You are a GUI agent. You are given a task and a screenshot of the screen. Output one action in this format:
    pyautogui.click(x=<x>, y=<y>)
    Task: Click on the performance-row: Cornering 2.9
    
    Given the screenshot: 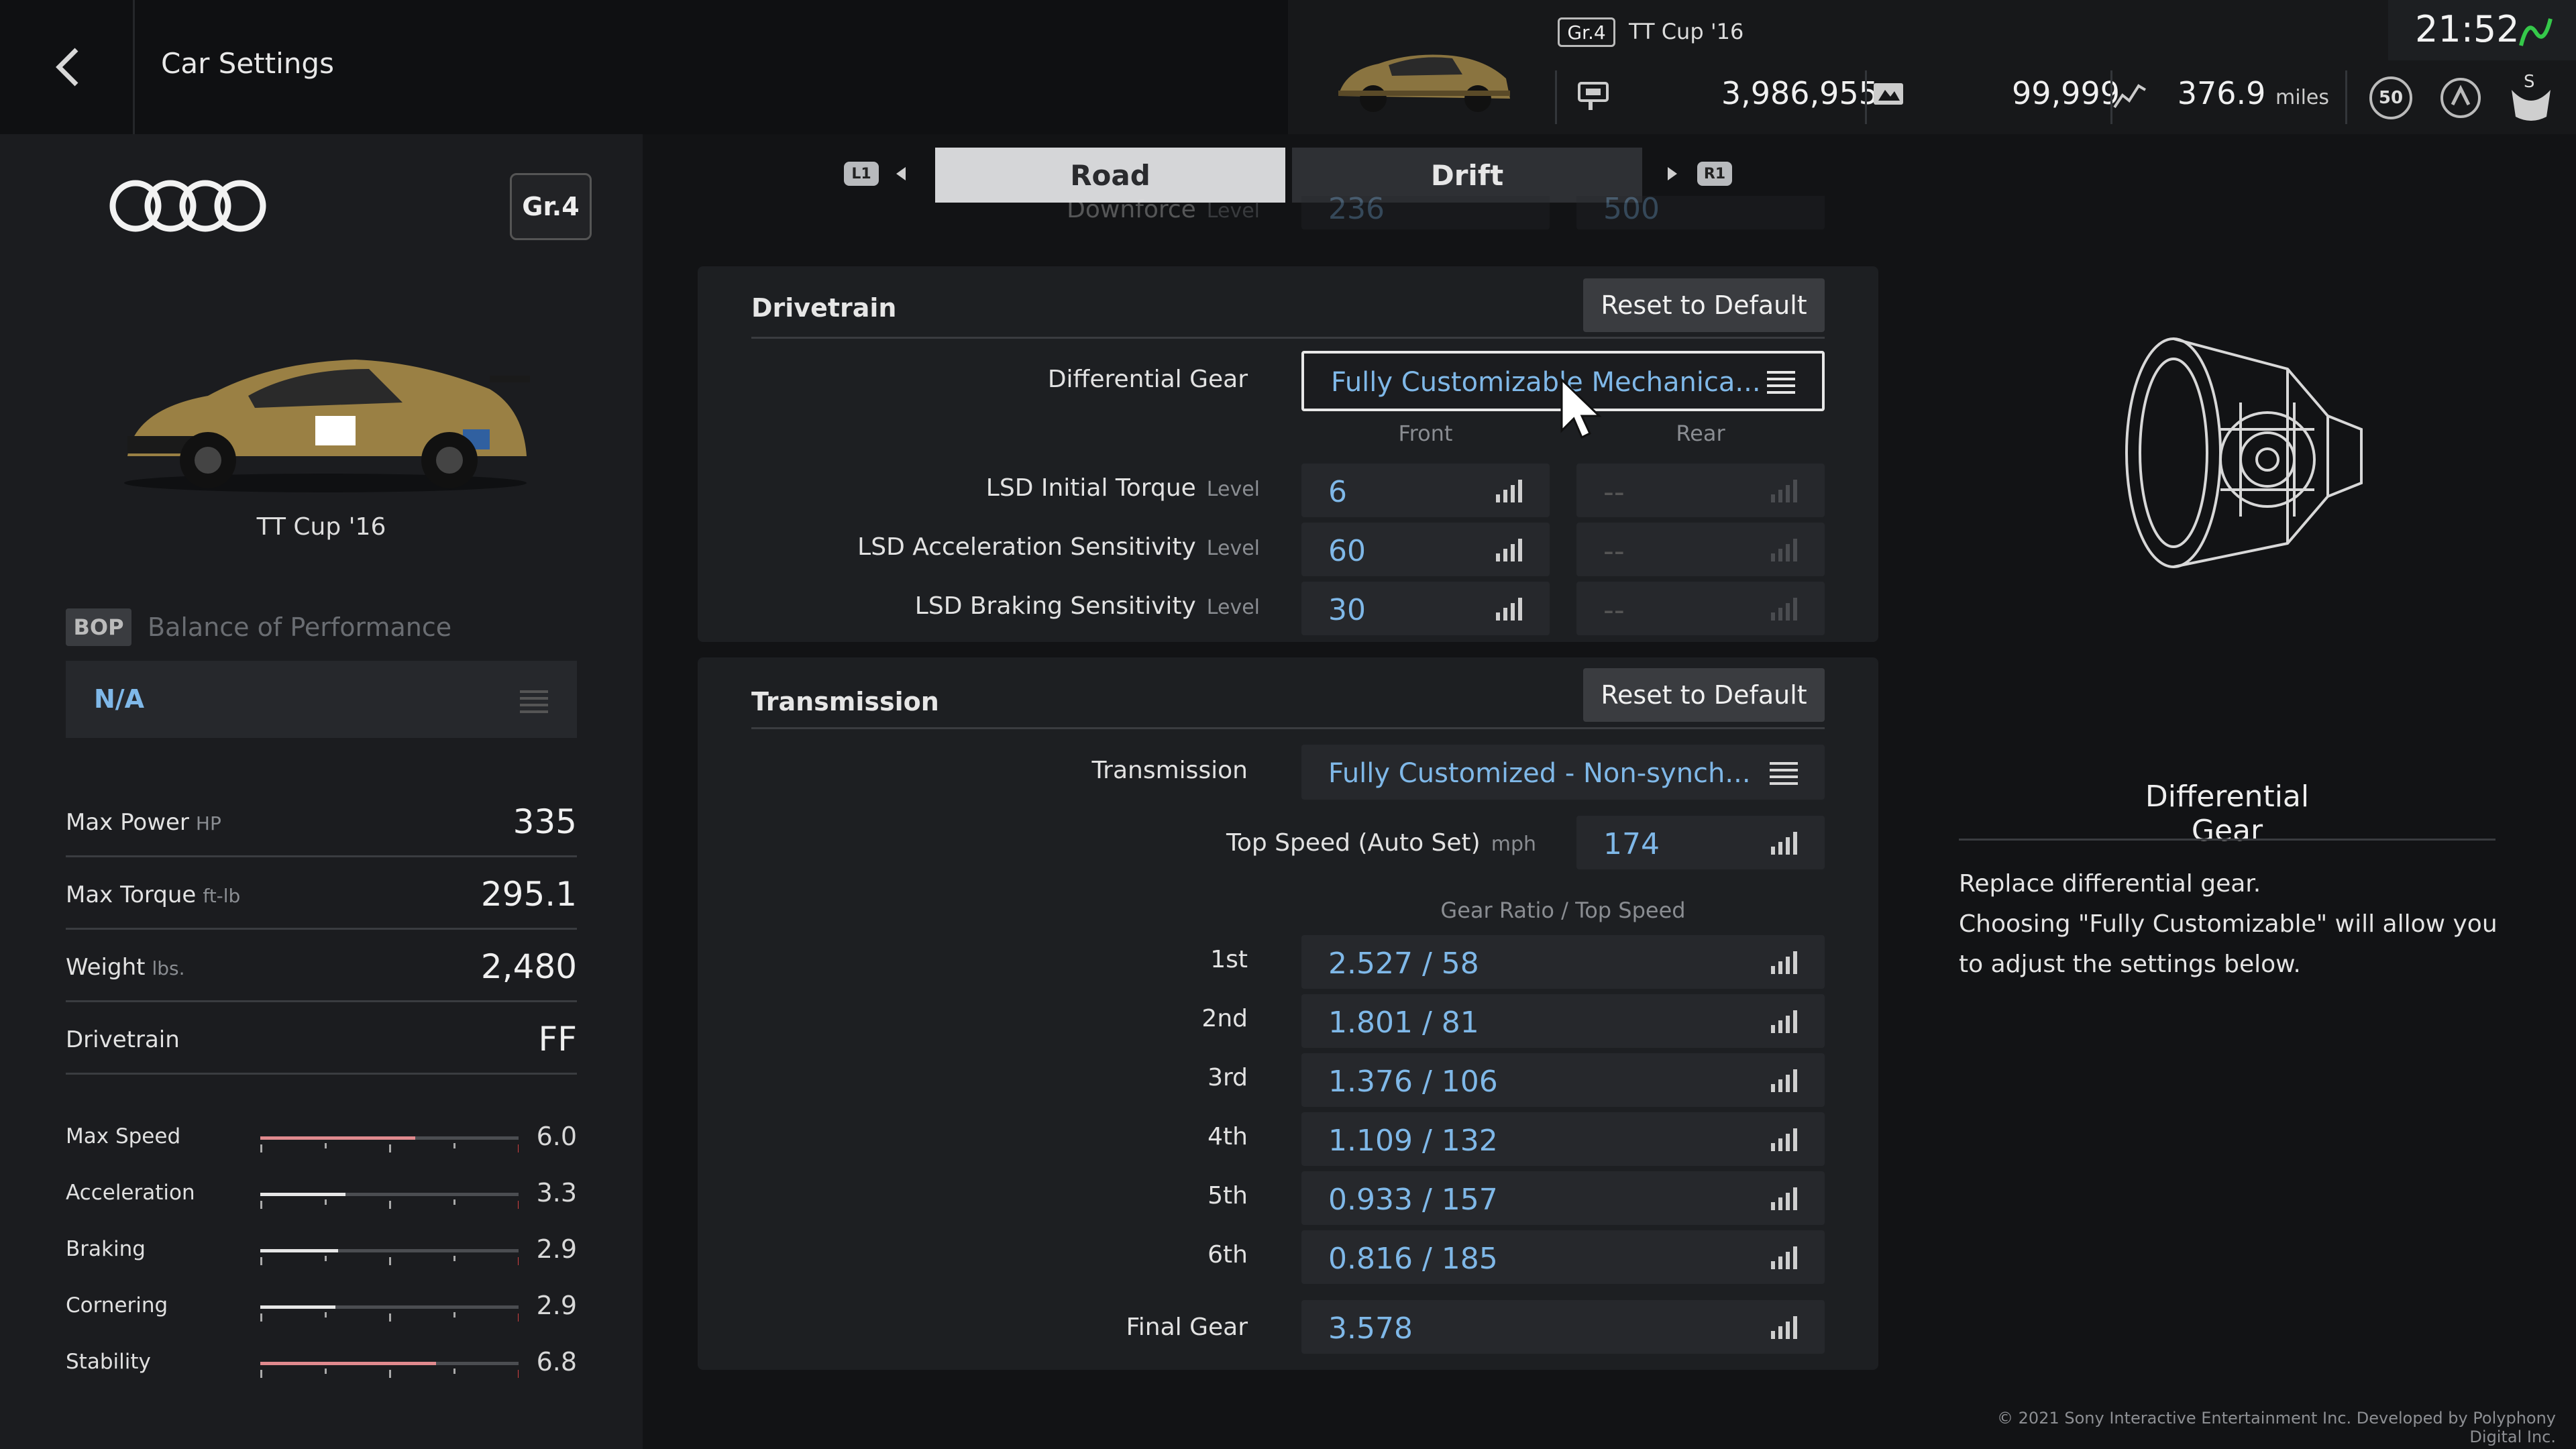 What is the action you would take?
    pyautogui.click(x=321, y=1308)
    